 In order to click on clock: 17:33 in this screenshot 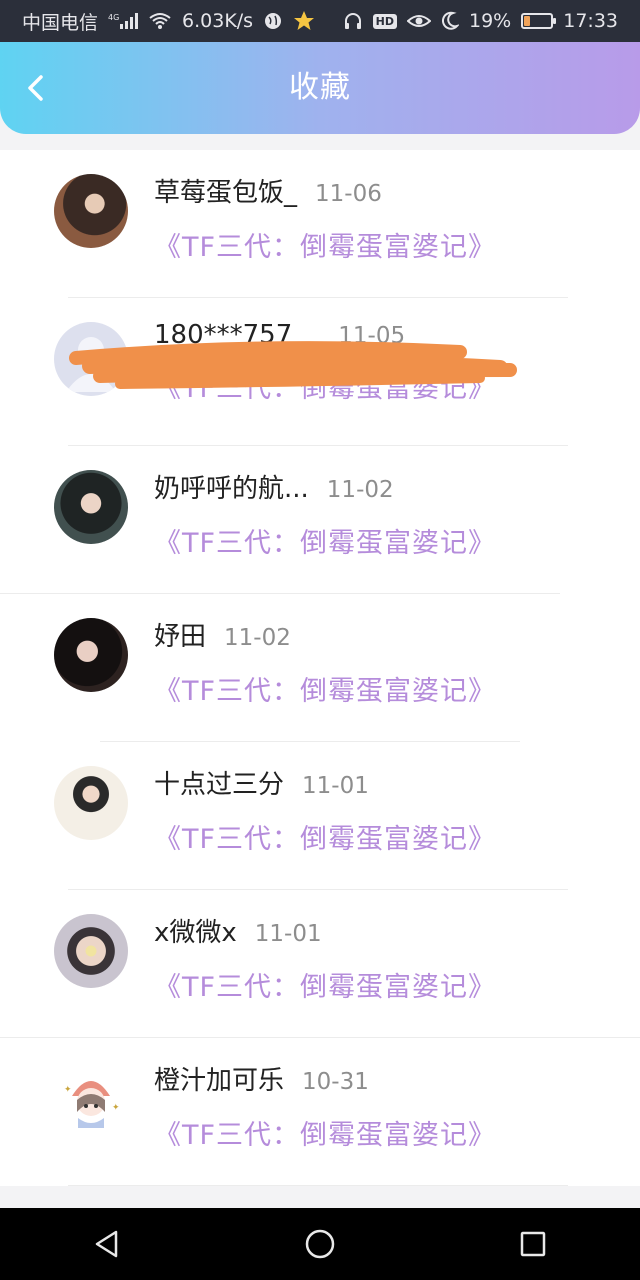, I will do `click(590, 21)`.